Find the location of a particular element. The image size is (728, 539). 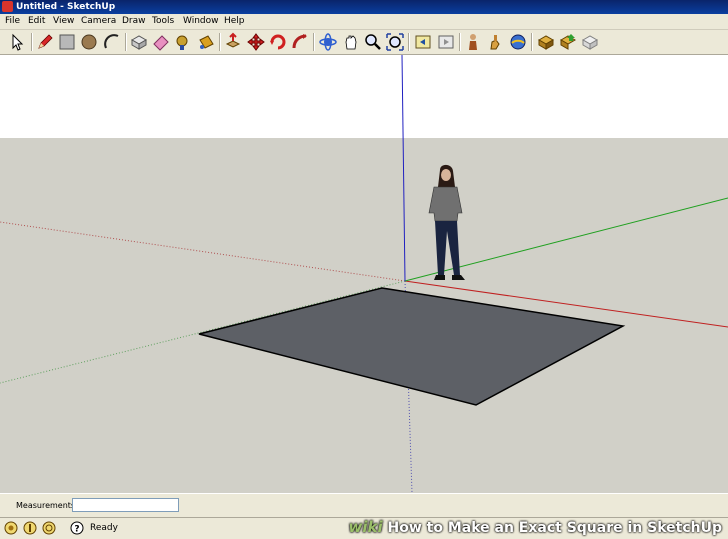

menu-draw: Draw is located at coordinates (134, 21).